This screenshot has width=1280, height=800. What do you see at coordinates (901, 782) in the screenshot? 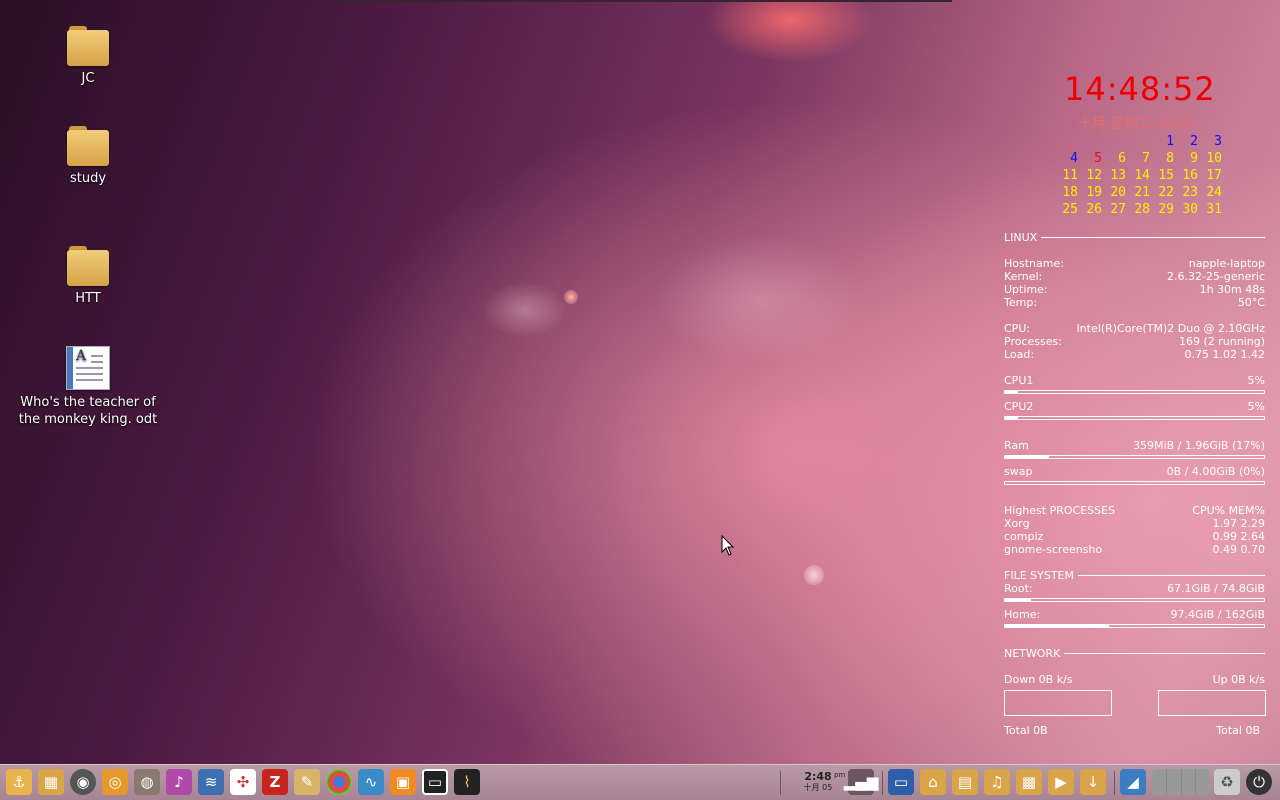
I see `monitor-icon: ▭` at bounding box center [901, 782].